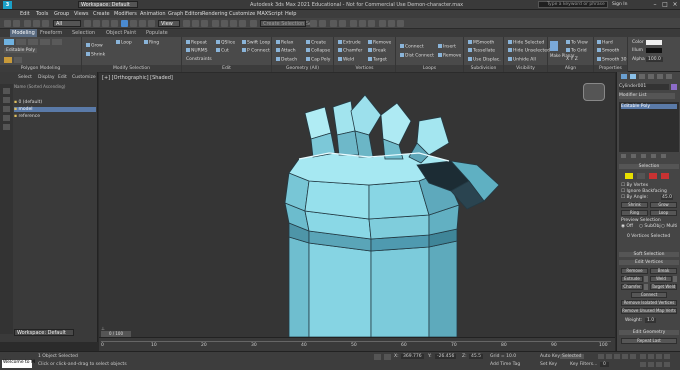  What do you see at coordinates (632, 279) in the screenshot?
I see `extrude-vertex-button: Extrude` at bounding box center [632, 279].